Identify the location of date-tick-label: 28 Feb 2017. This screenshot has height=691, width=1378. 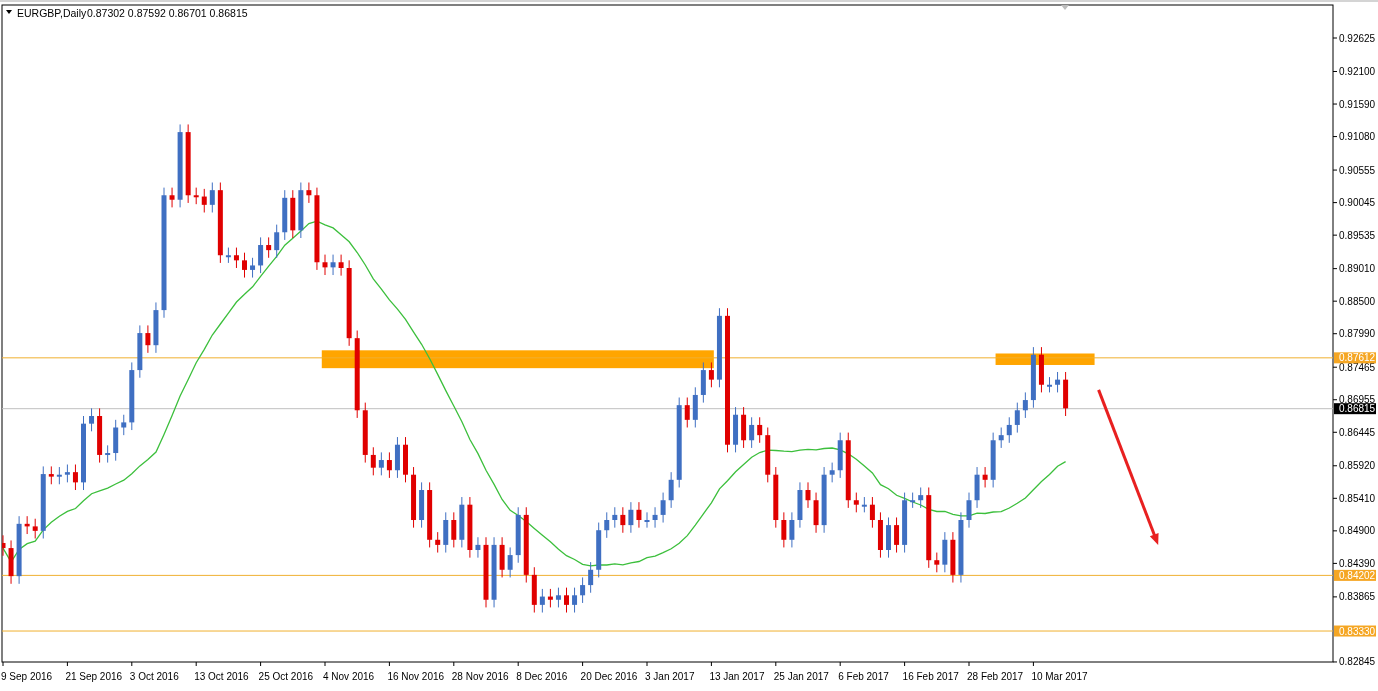
(995, 676).